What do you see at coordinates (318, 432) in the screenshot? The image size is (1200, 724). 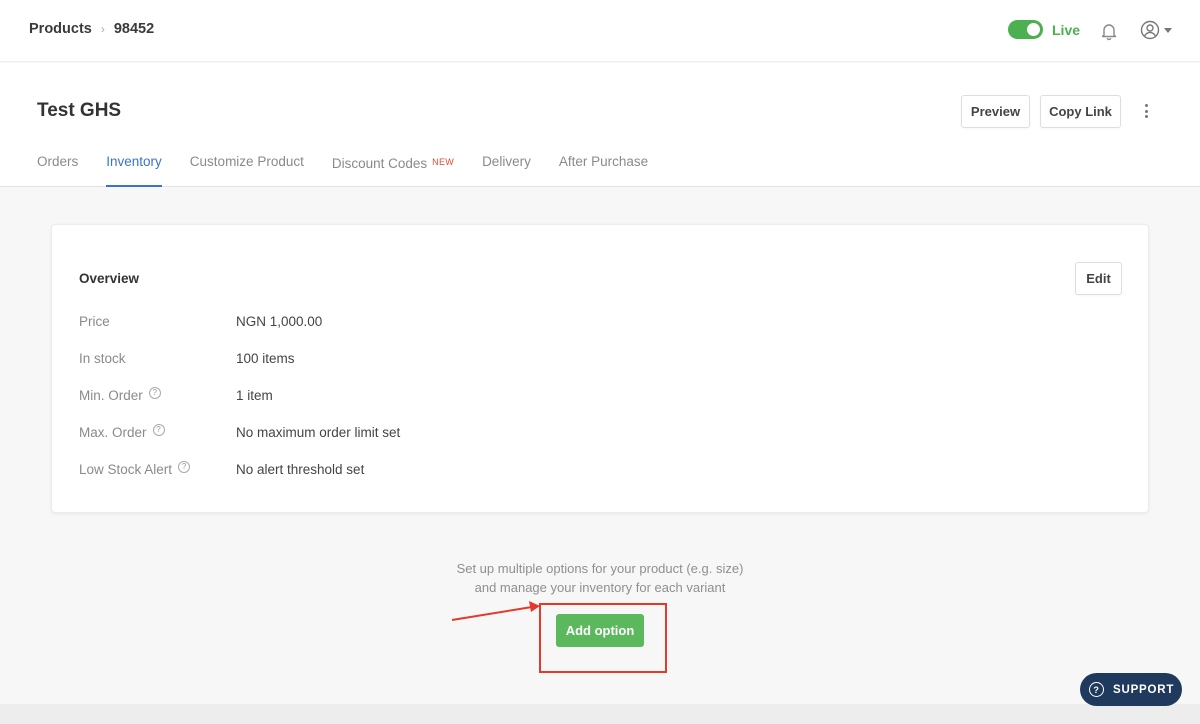 I see `row-value: No maximum order limit set` at bounding box center [318, 432].